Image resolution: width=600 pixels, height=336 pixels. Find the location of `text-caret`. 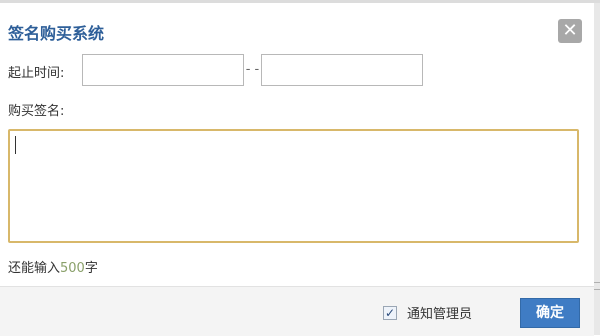

text-caret is located at coordinates (15, 145).